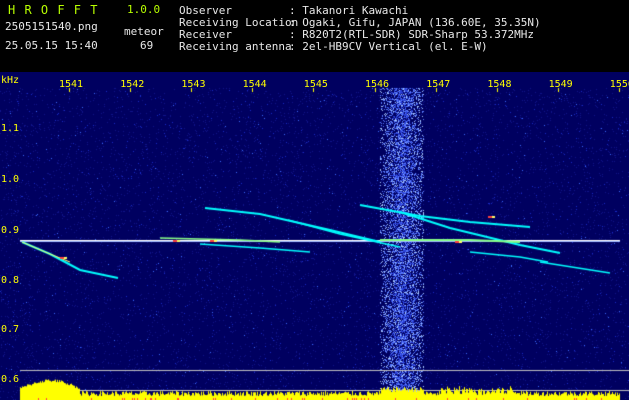 Image resolution: width=629 pixels, height=400 pixels. Describe the element at coordinates (438, 84) in the screenshot. I see `x-tick-label: 1547` at that location.